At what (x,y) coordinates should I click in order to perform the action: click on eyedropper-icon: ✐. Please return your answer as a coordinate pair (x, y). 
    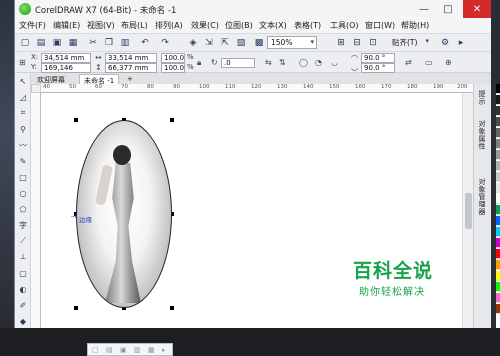
    Looking at the image, I should click on (23, 305).